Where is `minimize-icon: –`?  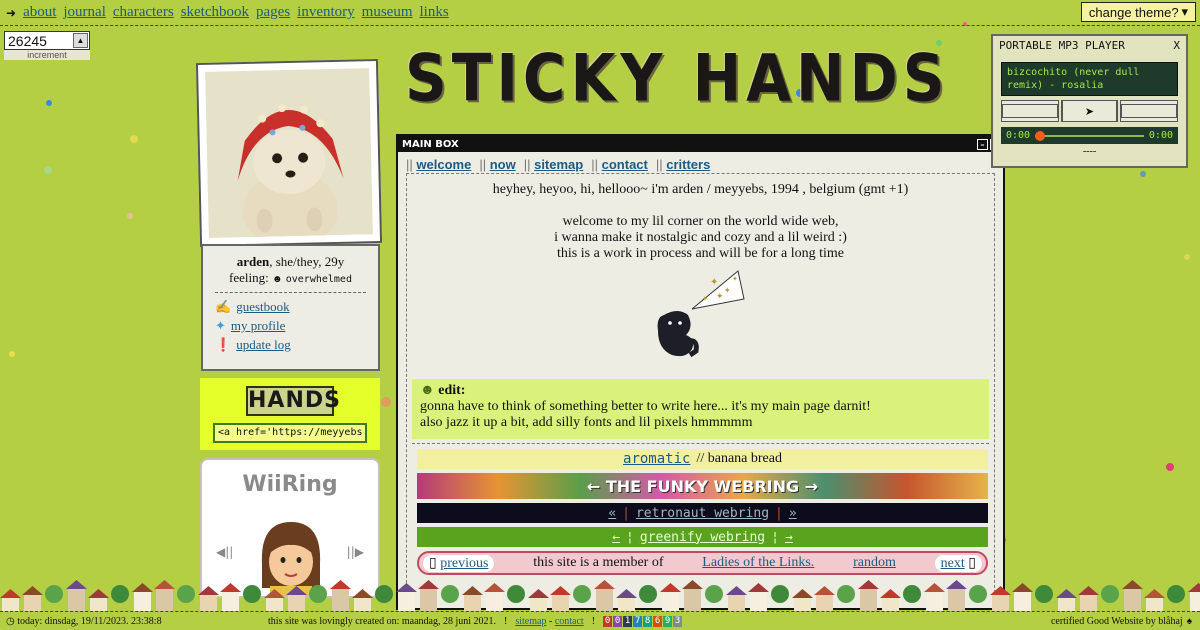
minimize-icon: – is located at coordinates (982, 144).